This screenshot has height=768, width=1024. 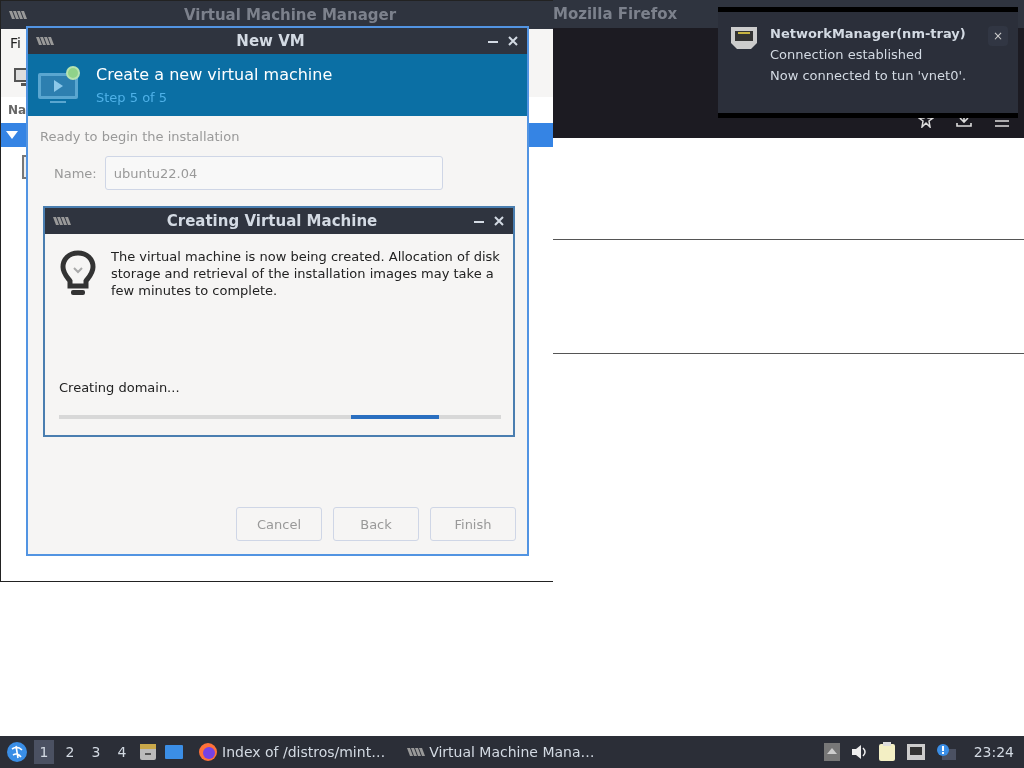 What do you see at coordinates (272, 221) in the screenshot?
I see `window-title: Creating Virtual Machine` at bounding box center [272, 221].